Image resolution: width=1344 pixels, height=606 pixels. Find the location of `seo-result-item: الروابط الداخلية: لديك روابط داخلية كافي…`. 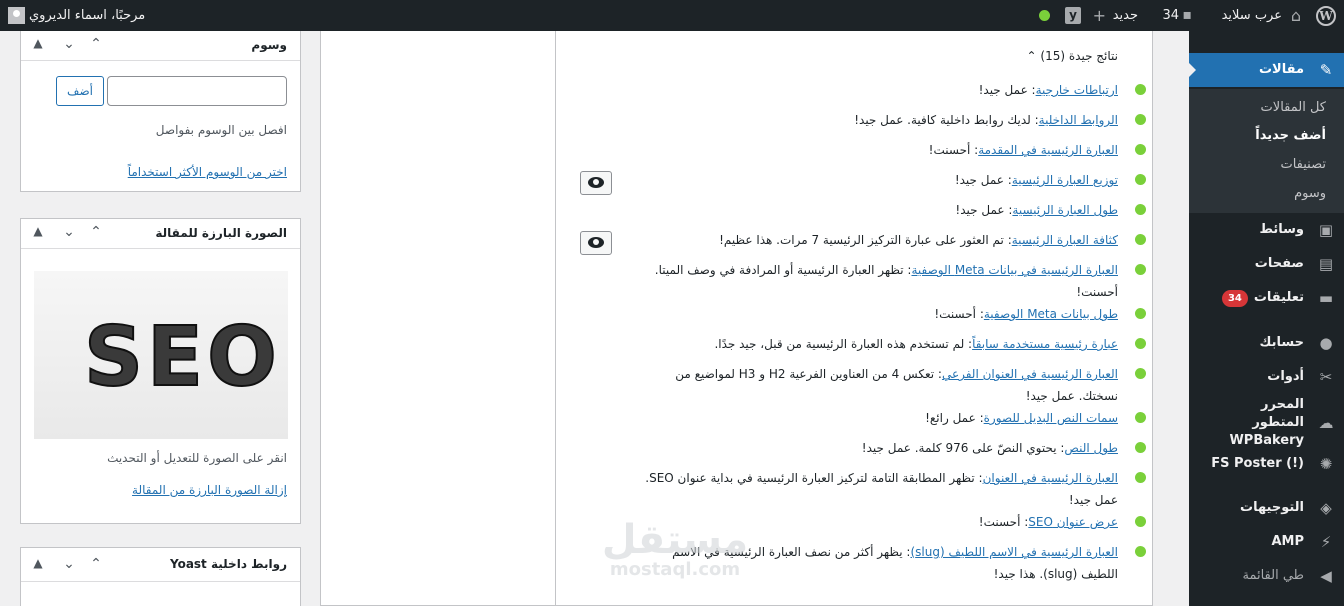

seo-result-item: الروابط الداخلية: لديك روابط داخلية كافي… is located at coordinates (892, 120).